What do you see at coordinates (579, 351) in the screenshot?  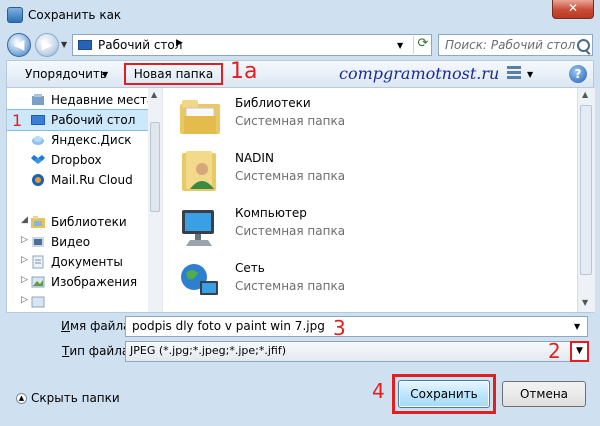 I see `filetype-dropdown-icon: ▼` at bounding box center [579, 351].